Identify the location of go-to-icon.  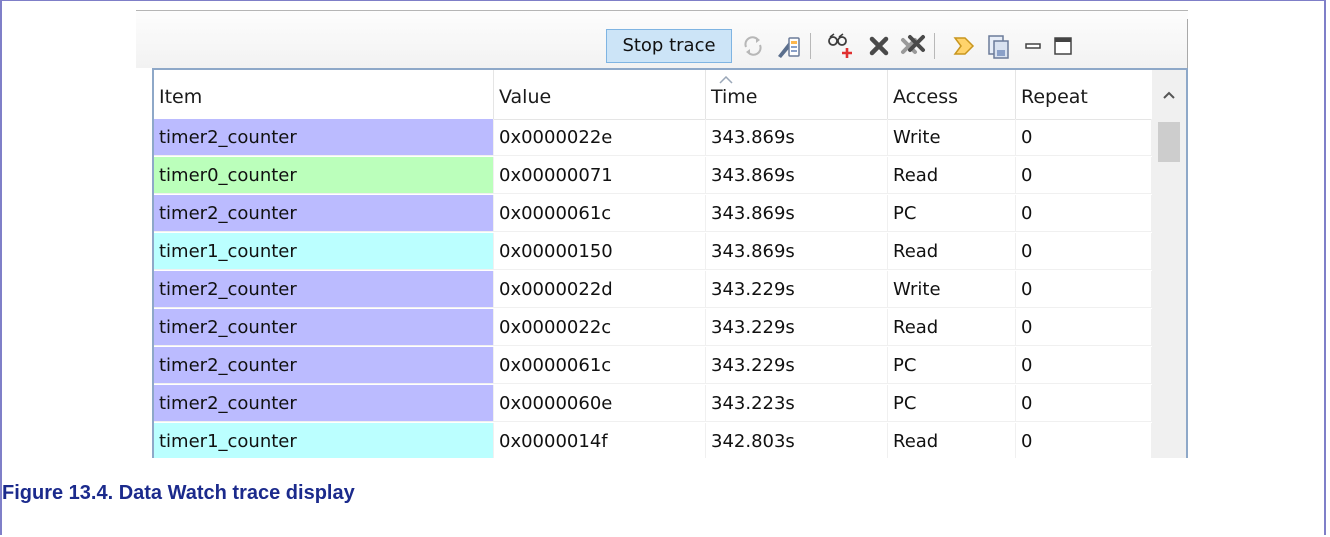
(965, 46).